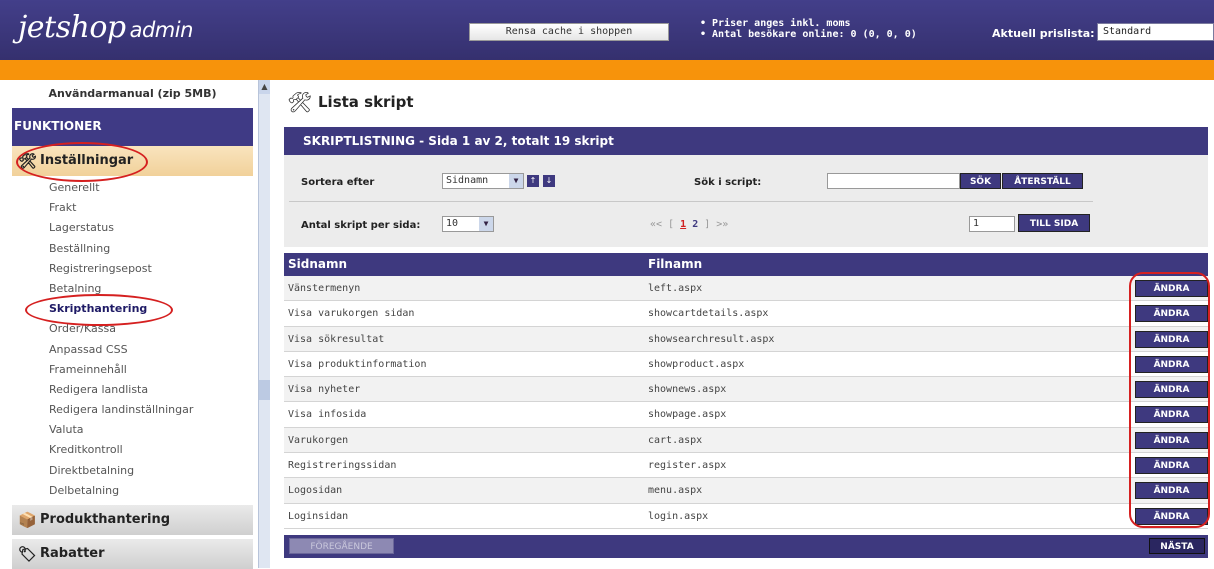  Describe the element at coordinates (132, 228) in the screenshot. I see `sidebar-item-lagerstatus: Lagerstatus` at that location.